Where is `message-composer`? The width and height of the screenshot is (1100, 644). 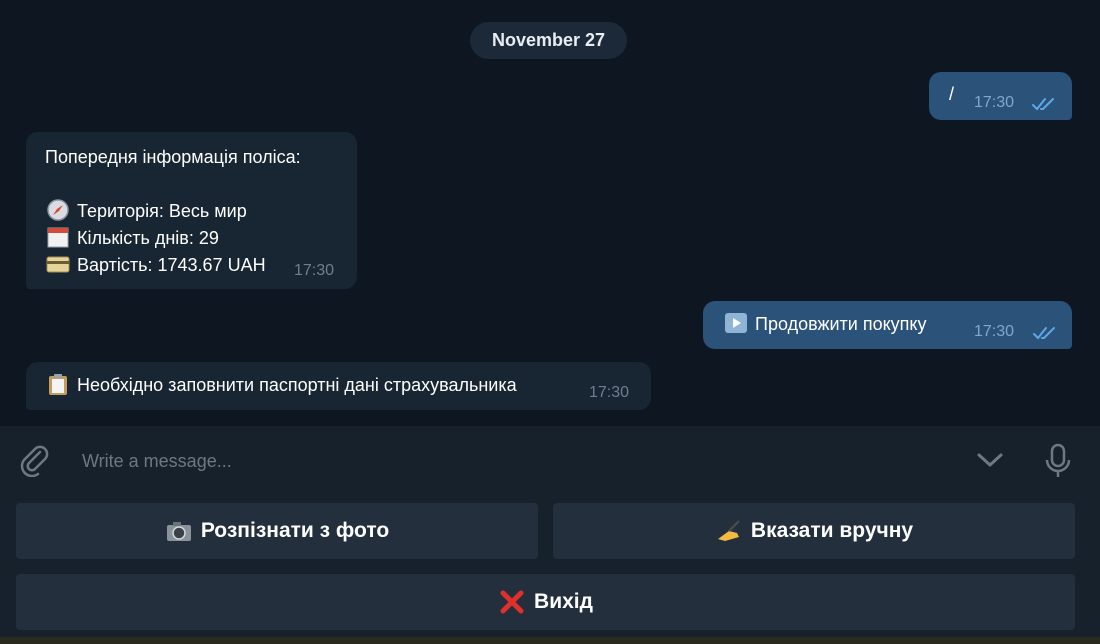
message-composer is located at coordinates (550, 460).